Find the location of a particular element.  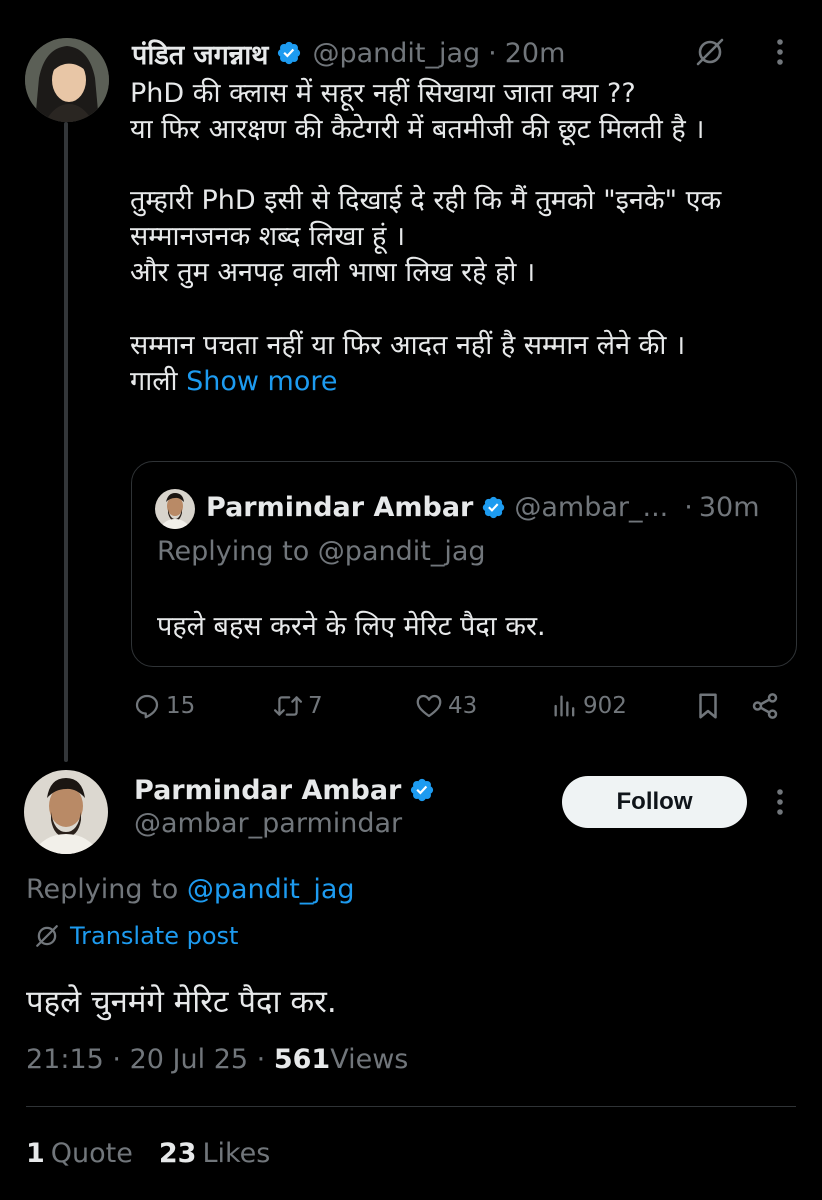

quoted-header: Parmindar Ambar @ambar_... · 30m is located at coordinates (483, 507).